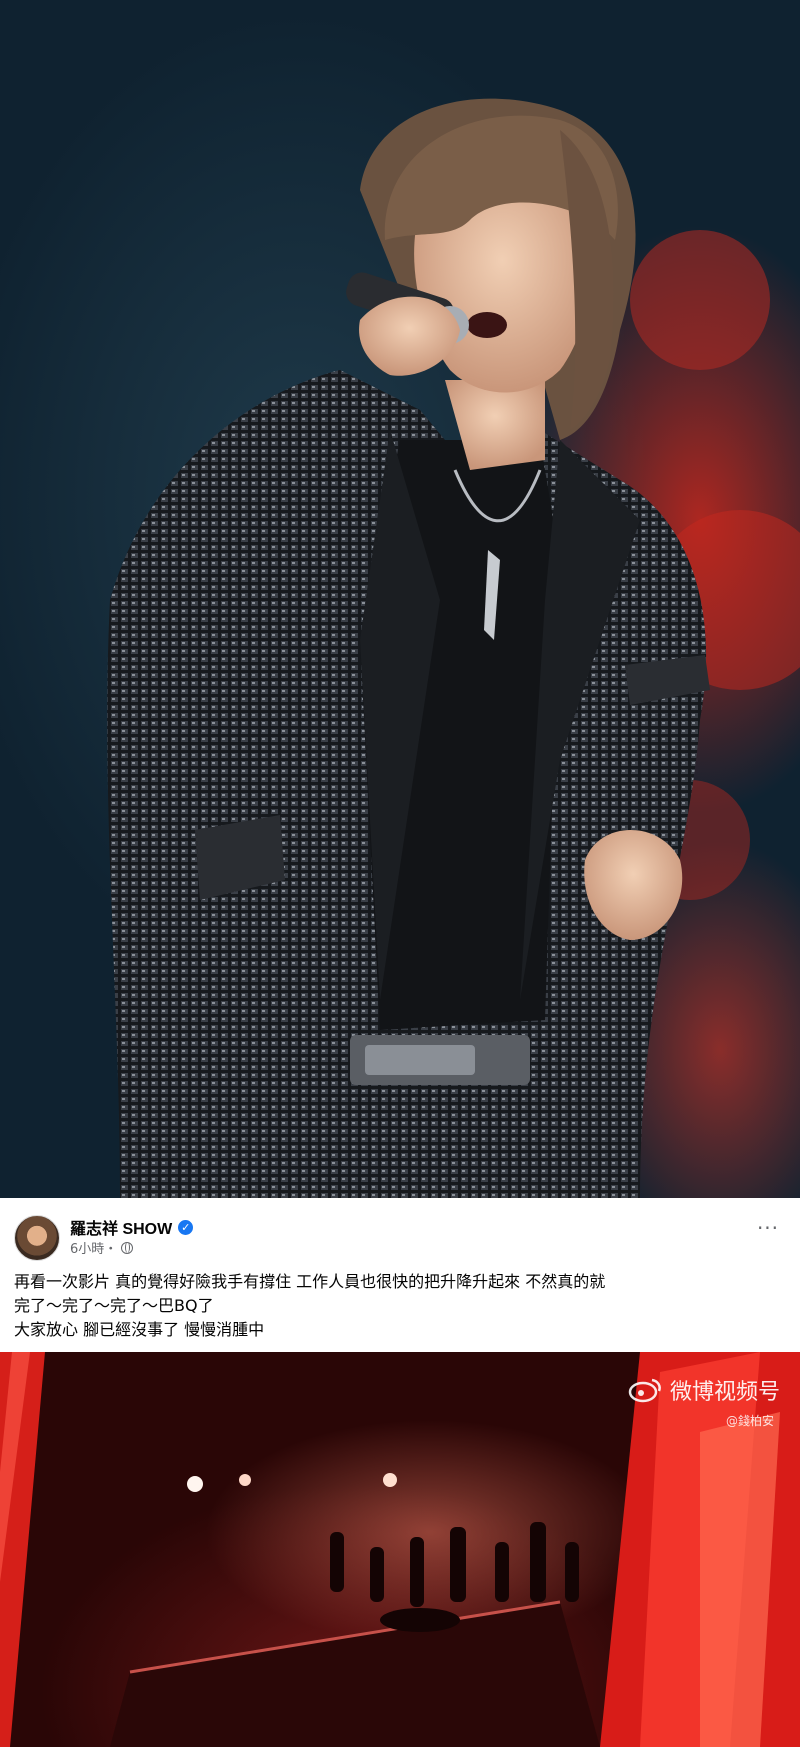  What do you see at coordinates (121, 1227) in the screenshot?
I see `author-name: 羅志祥 SHOW` at bounding box center [121, 1227].